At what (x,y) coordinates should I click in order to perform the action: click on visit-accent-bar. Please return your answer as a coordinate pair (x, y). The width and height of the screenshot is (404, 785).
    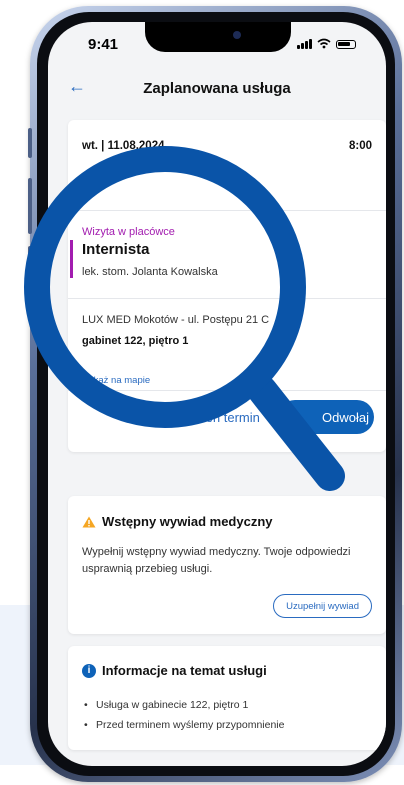
    Looking at the image, I should click on (71, 259).